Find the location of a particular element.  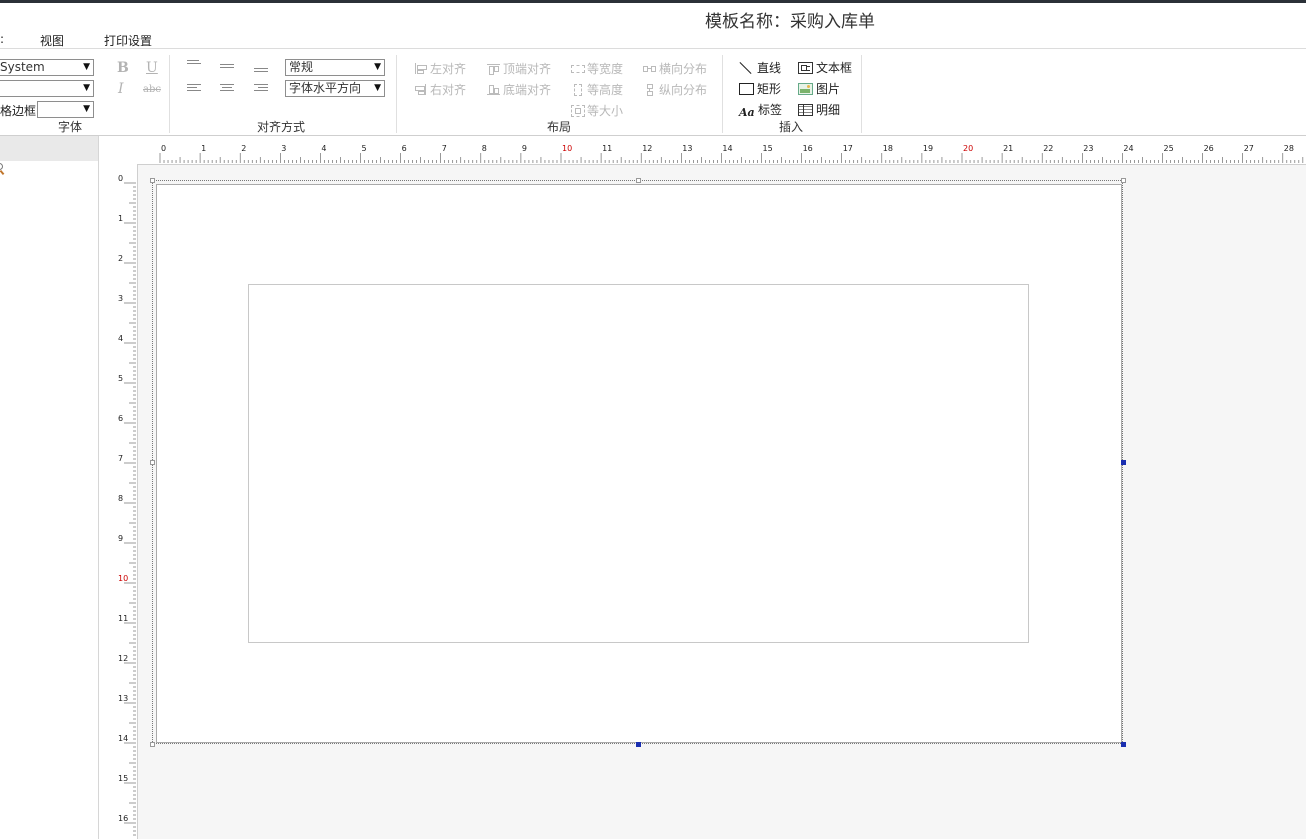

ruler-h-label: 6 is located at coordinates (404, 148).